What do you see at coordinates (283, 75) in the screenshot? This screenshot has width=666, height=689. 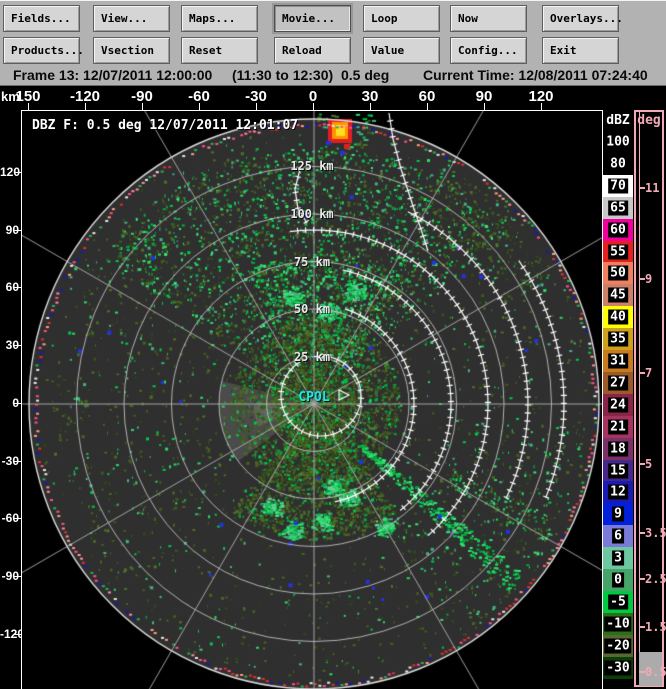 I see `loop-interval-label: (11:30 to 12:30)` at bounding box center [283, 75].